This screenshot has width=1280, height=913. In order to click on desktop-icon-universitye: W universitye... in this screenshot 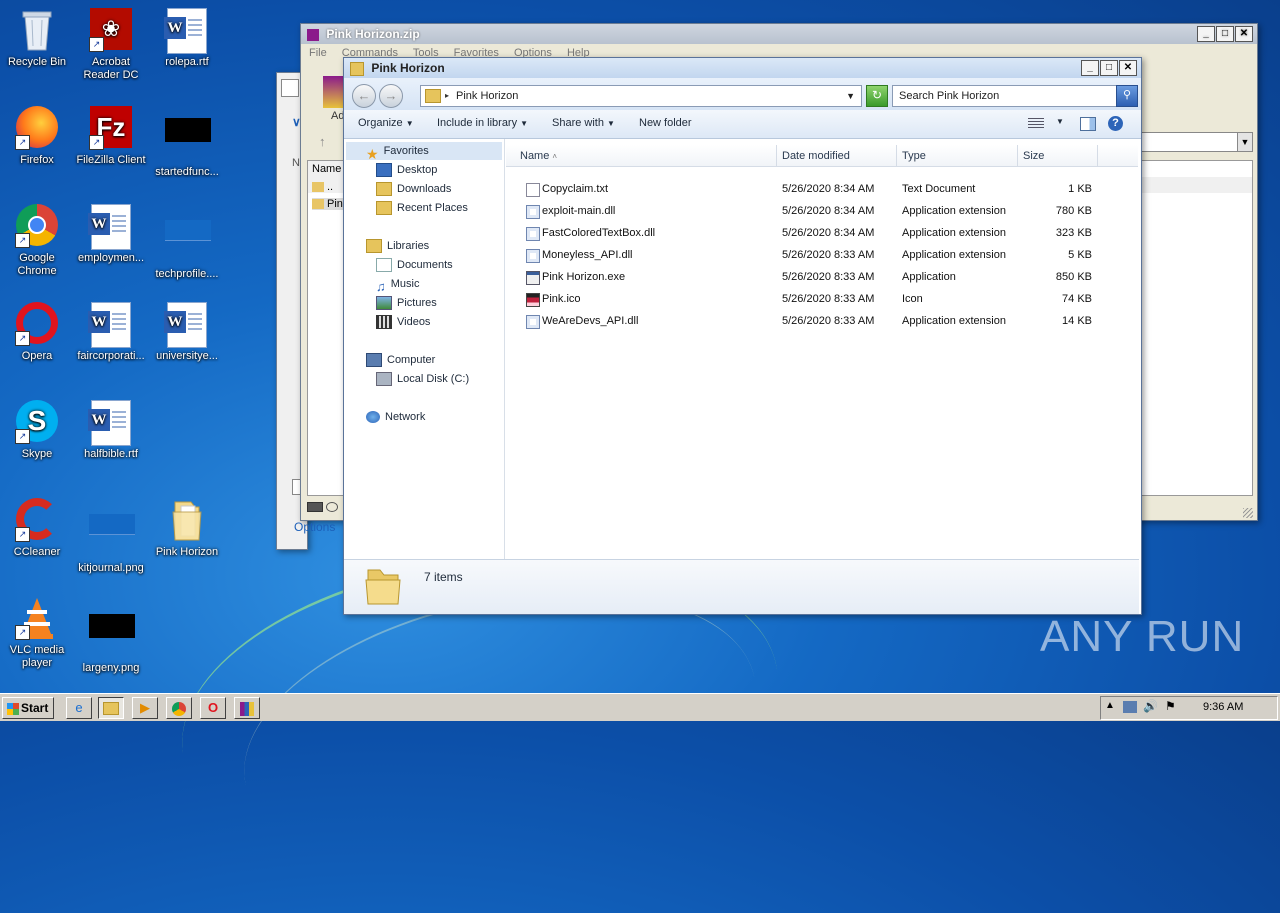, I will do `click(187, 332)`.